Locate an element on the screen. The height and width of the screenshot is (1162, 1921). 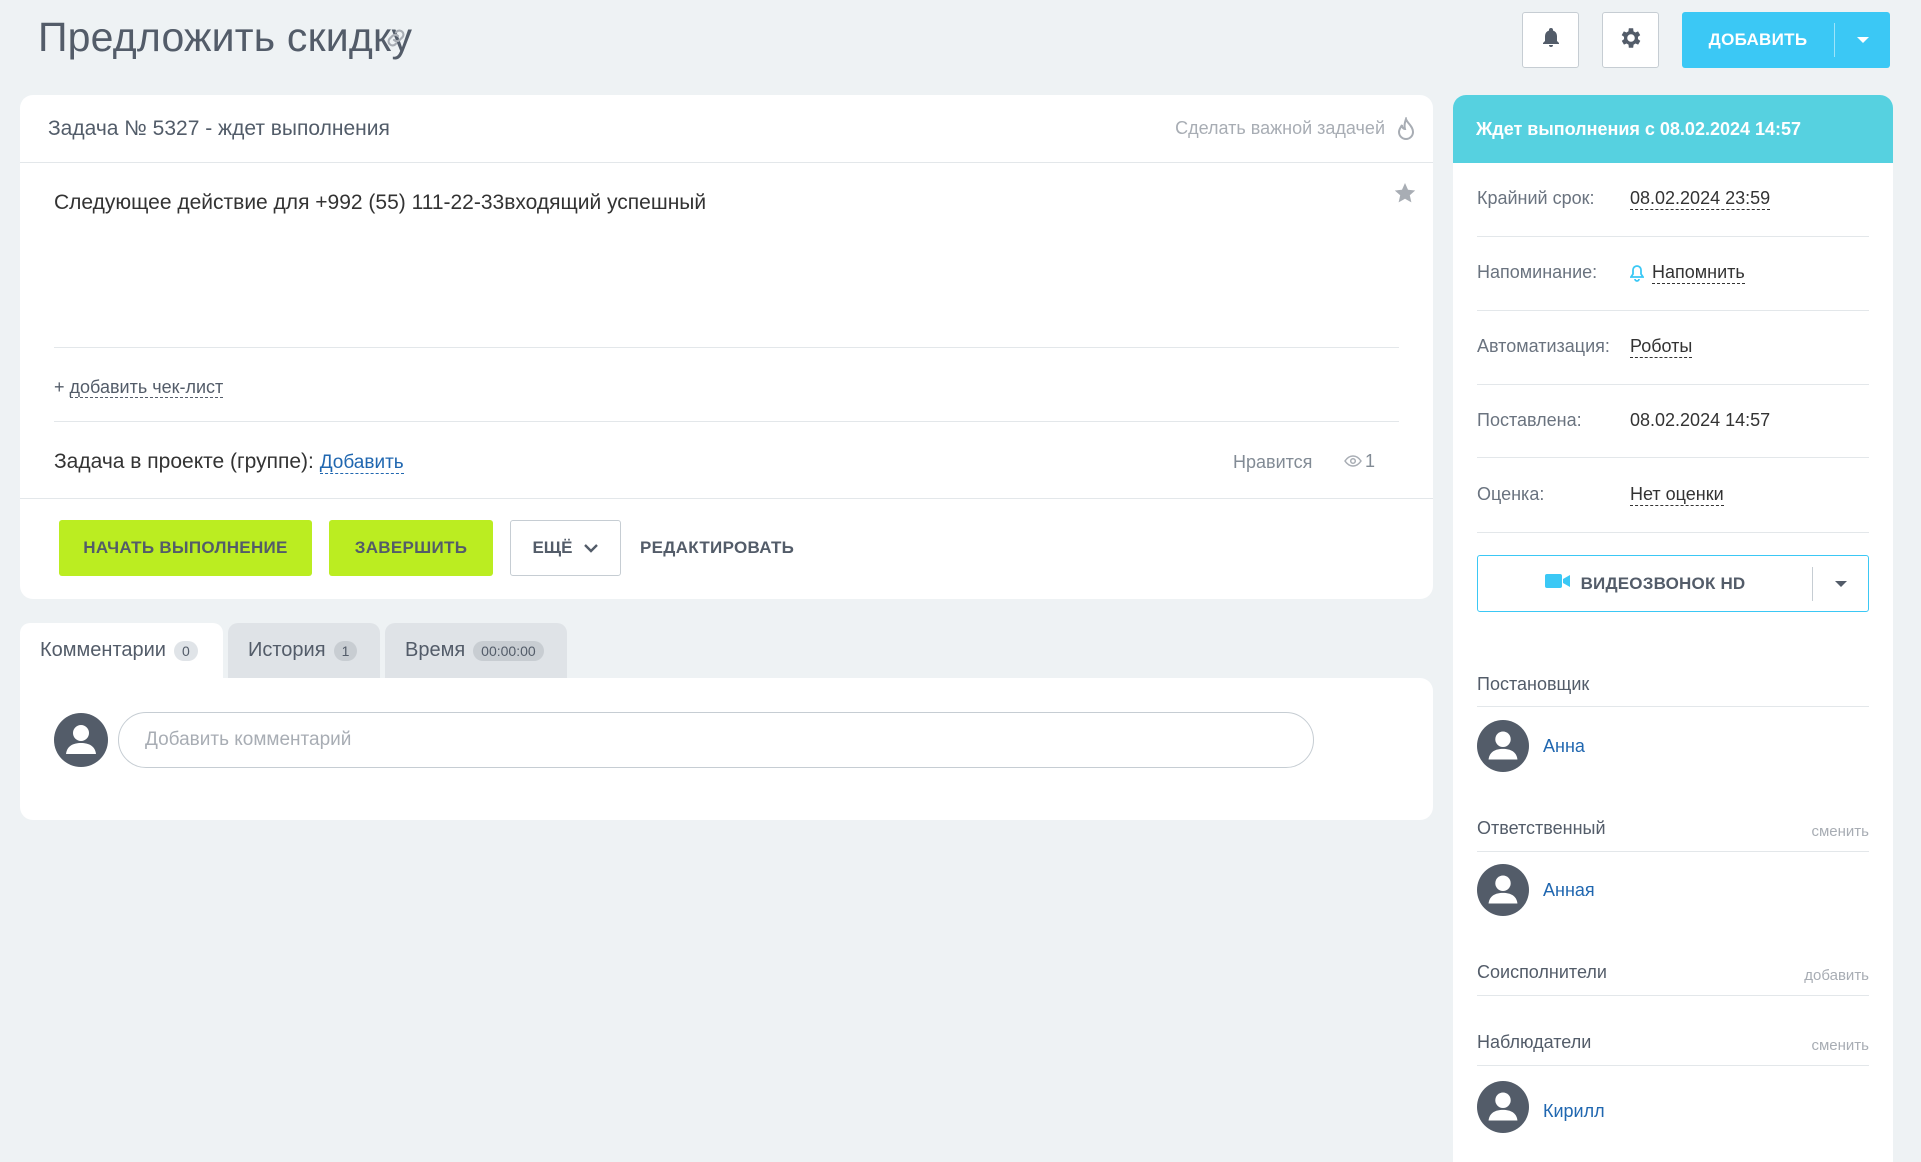
more-button: ЕЩЁ is located at coordinates (565, 548).